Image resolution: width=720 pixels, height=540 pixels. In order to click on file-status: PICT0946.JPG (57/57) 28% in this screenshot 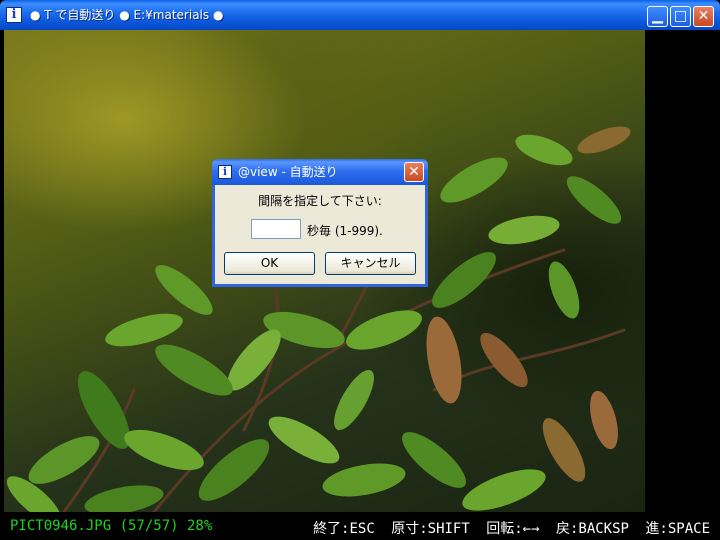, I will do `click(111, 526)`.